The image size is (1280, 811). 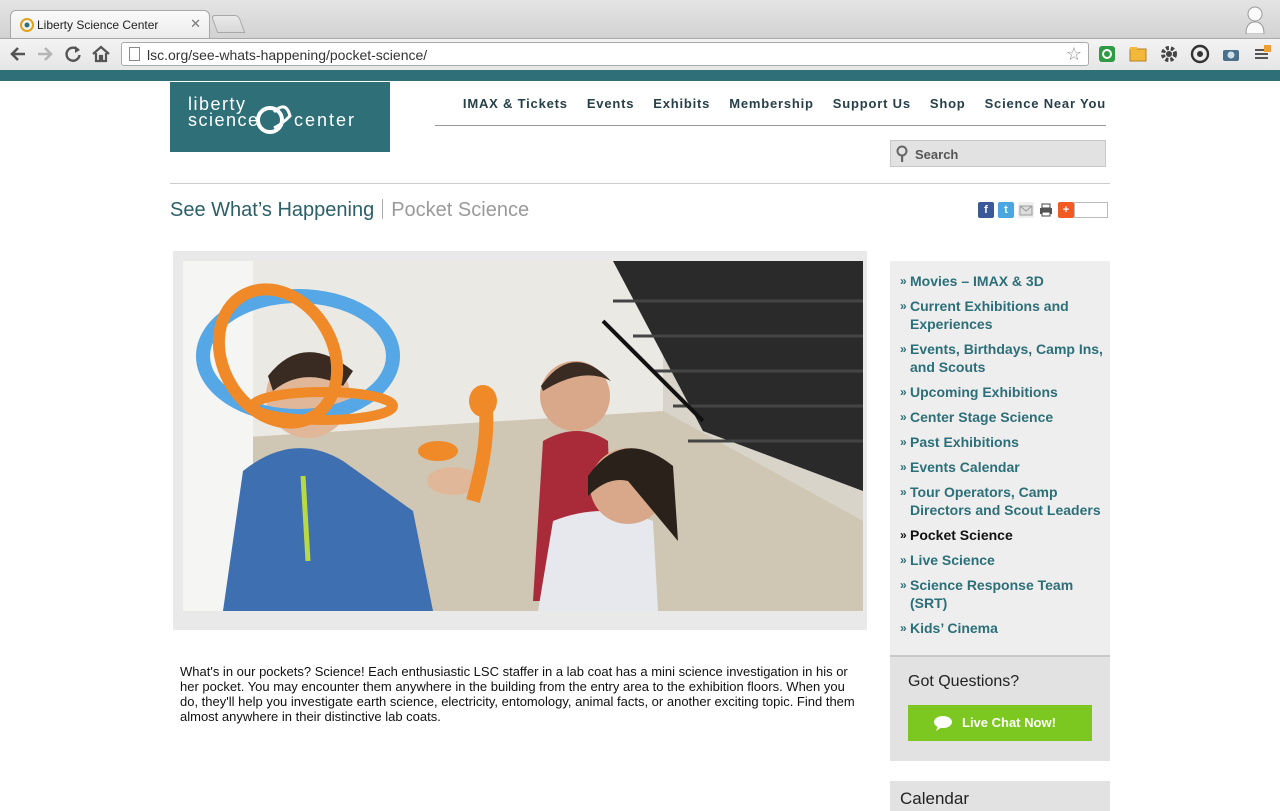 I want to click on breadcrumb-section-link: See What’s Happening, so click(x=272, y=210).